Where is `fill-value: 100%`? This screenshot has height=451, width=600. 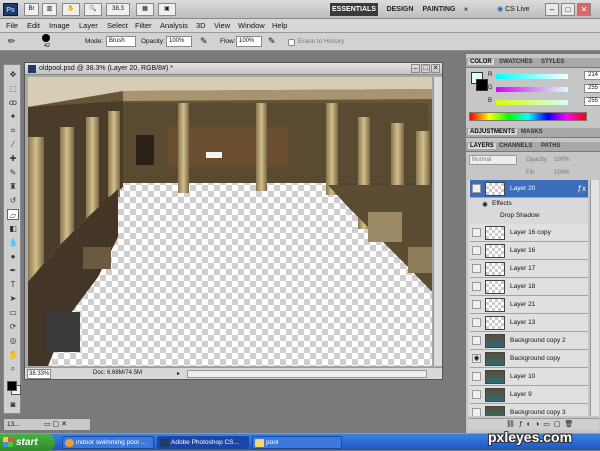
fill-value: 100% is located at coordinates (561, 173).